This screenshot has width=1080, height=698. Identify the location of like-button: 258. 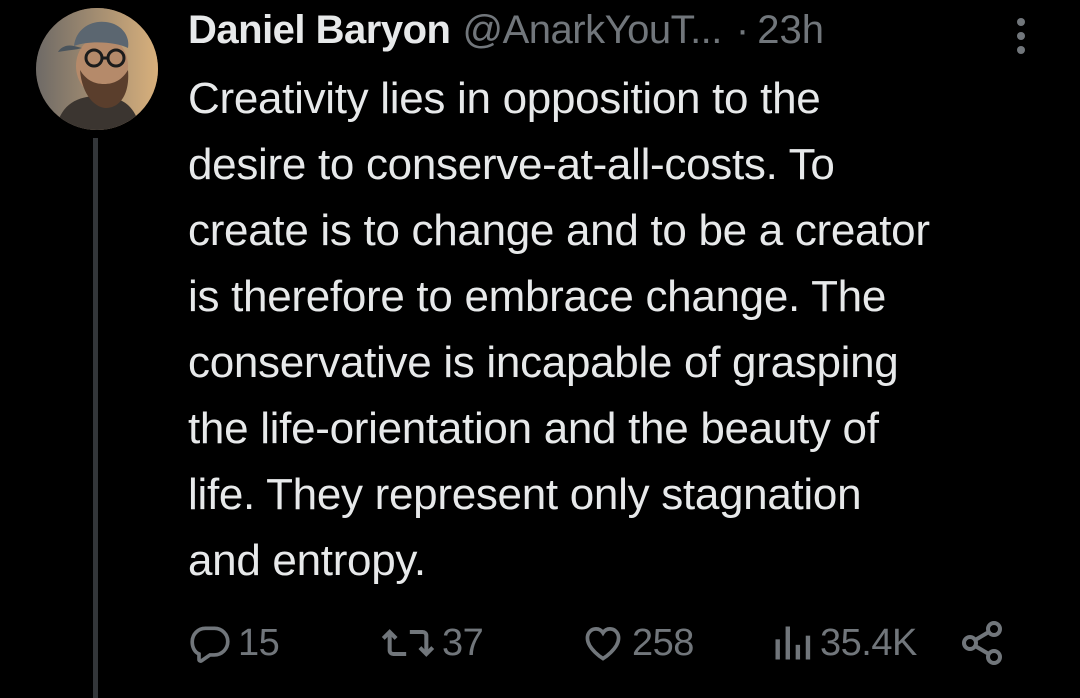
(637, 643).